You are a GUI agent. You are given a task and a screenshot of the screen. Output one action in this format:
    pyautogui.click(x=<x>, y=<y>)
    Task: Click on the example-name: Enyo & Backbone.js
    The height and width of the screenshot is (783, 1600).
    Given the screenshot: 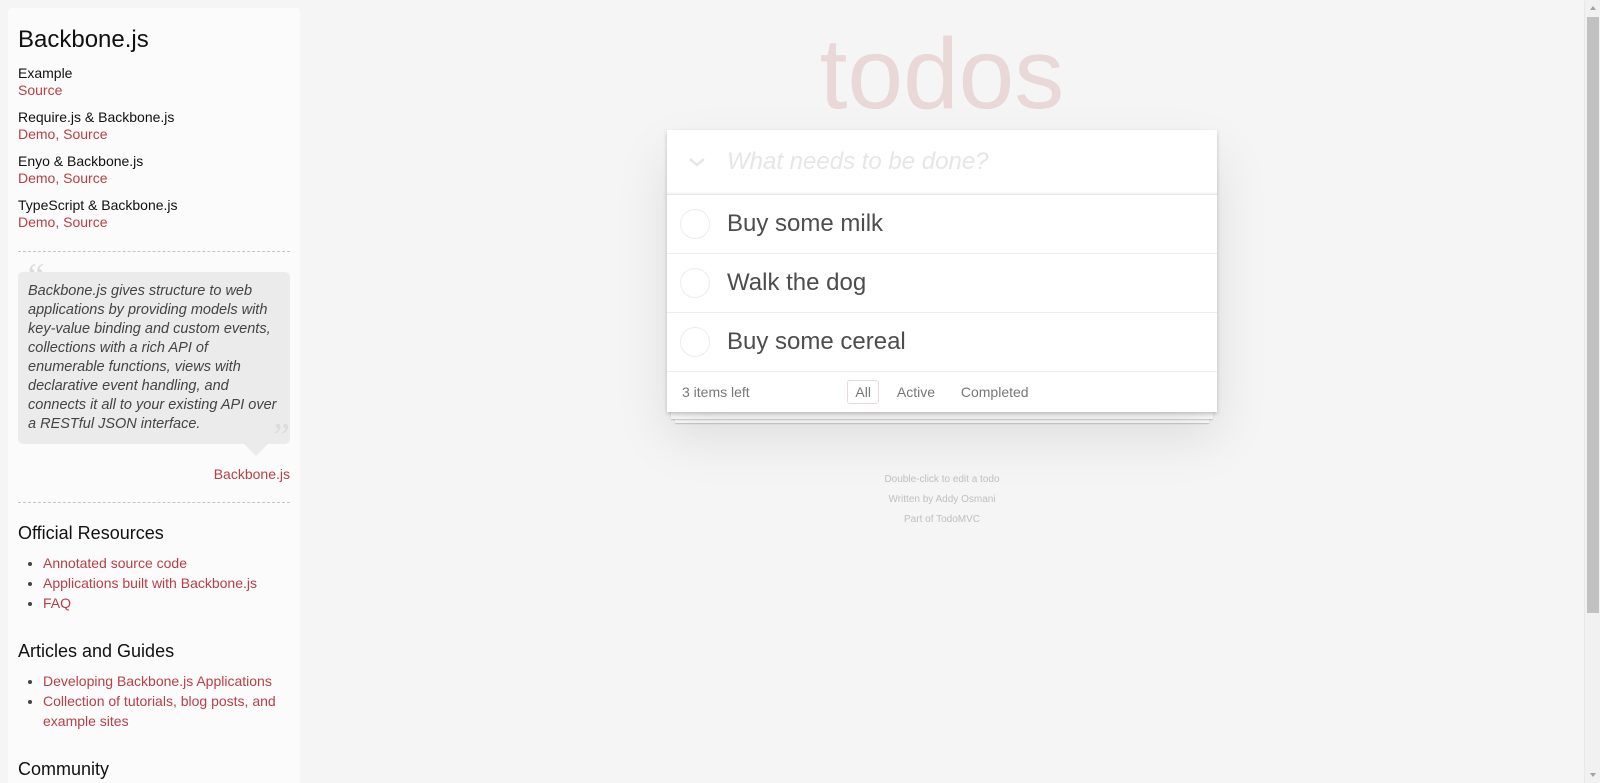 What is the action you would take?
    pyautogui.click(x=81, y=160)
    